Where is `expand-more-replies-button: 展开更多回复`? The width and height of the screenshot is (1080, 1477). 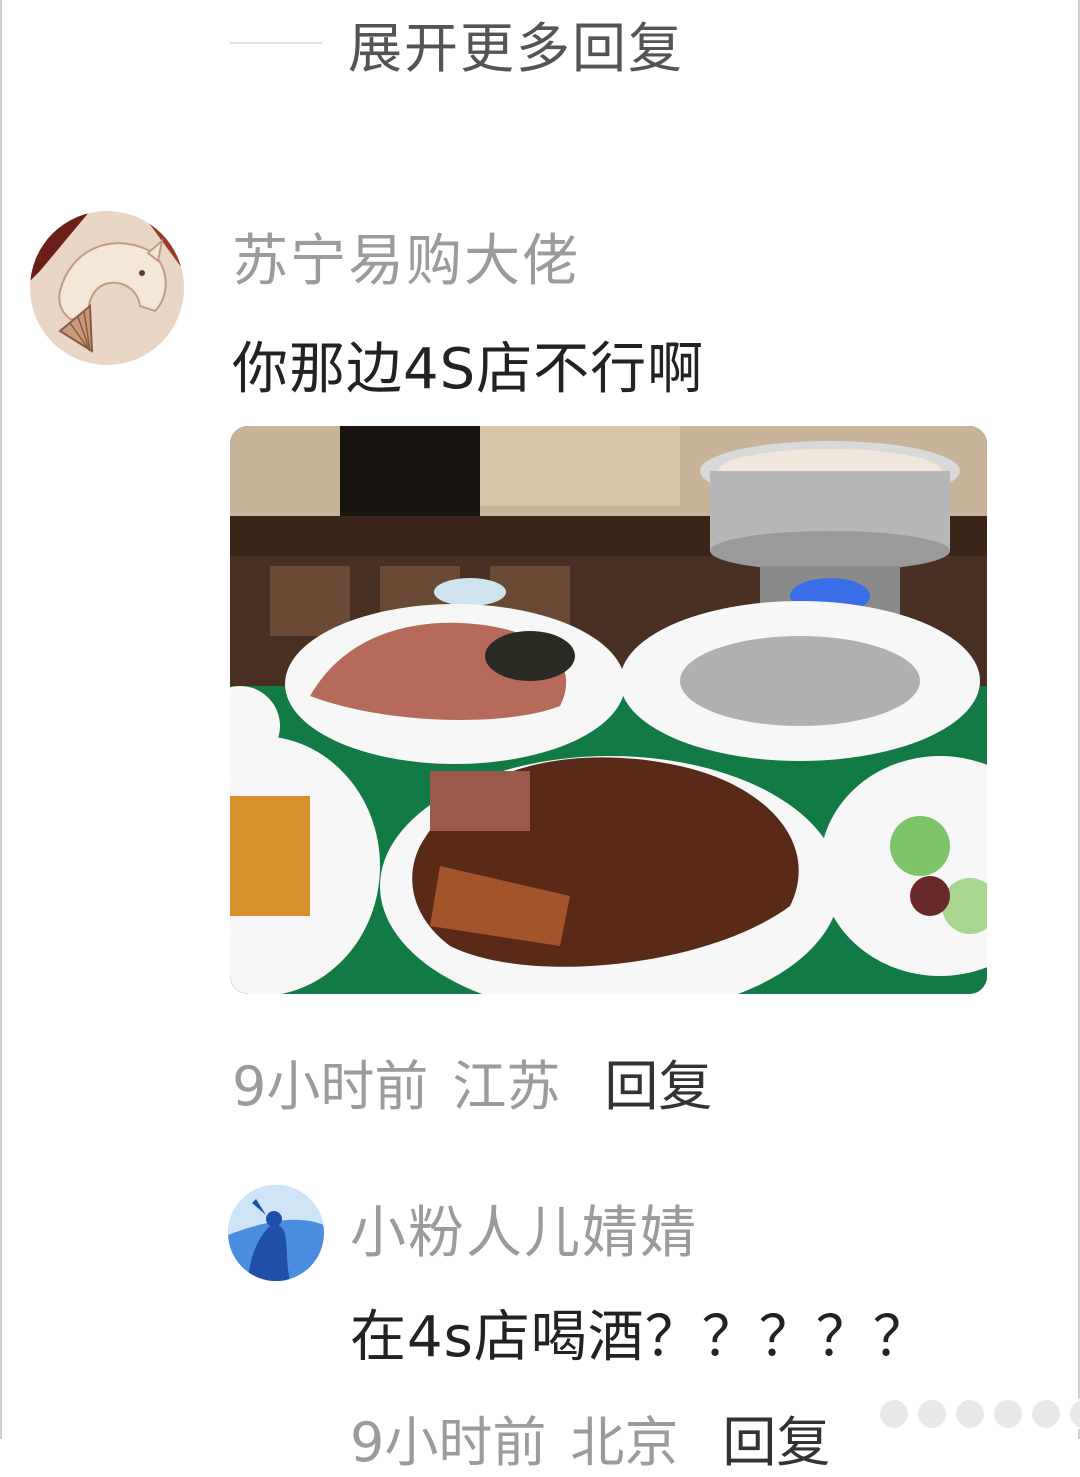 expand-more-replies-button: 展开更多回复 is located at coordinates (457, 44).